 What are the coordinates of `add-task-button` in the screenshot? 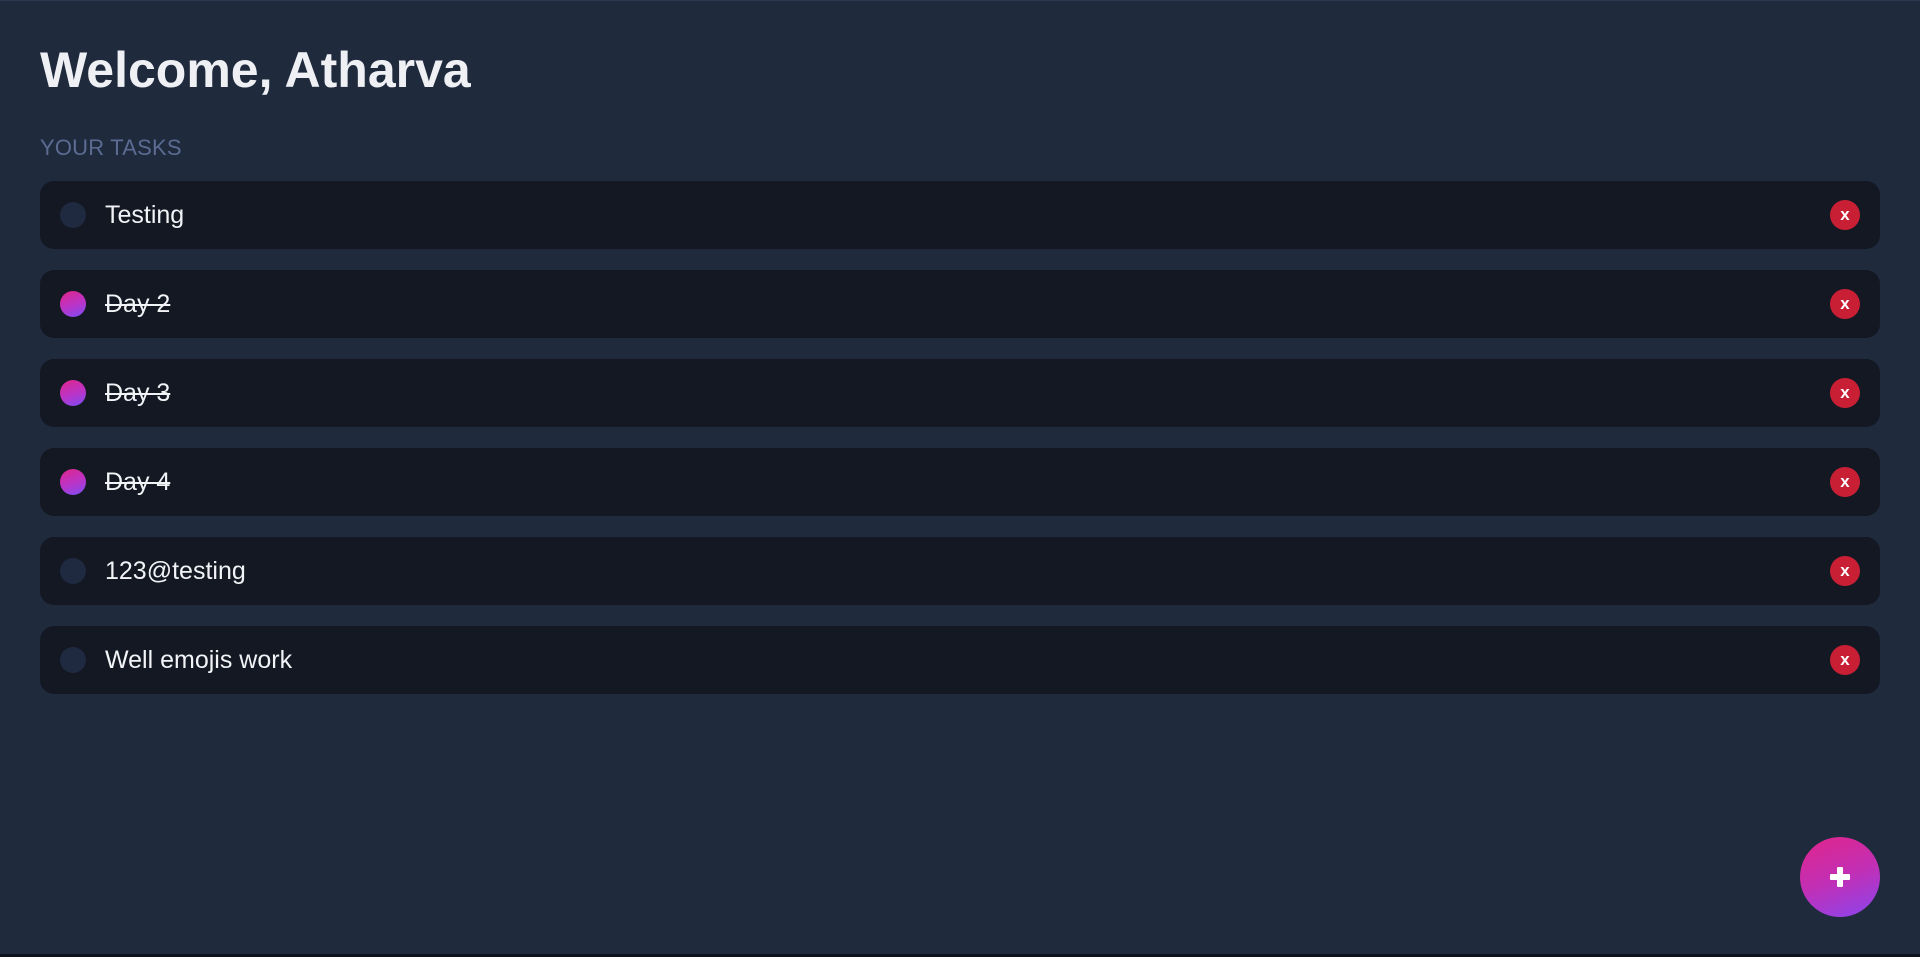 It's located at (1840, 877).